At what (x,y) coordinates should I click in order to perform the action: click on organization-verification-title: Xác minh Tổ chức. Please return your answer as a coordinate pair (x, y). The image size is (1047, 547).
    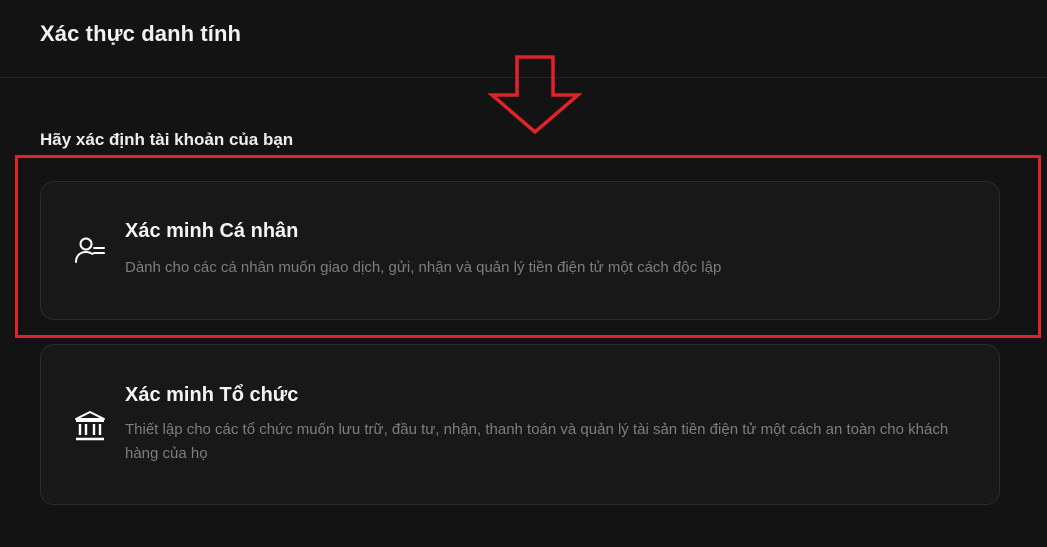
    Looking at the image, I should click on (212, 395).